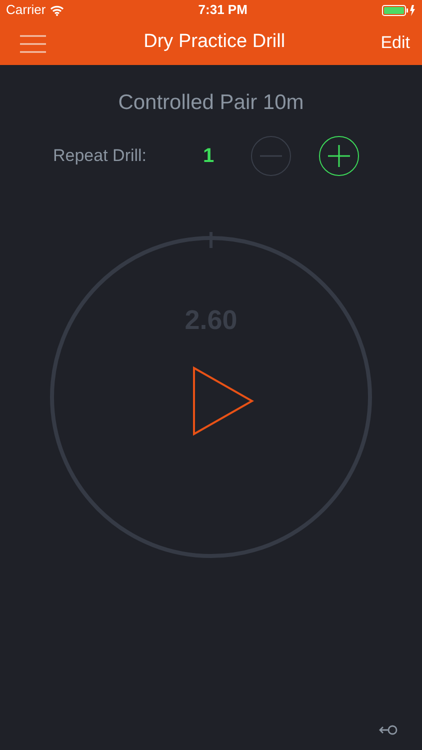 The width and height of the screenshot is (422, 750). Describe the element at coordinates (271, 155) in the screenshot. I see `minus-icon` at that location.